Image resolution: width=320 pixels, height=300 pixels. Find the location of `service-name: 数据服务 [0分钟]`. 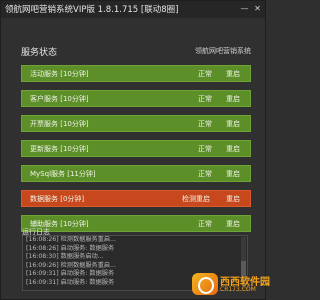

service-name: 数据服务 [0分钟] is located at coordinates (57, 199).